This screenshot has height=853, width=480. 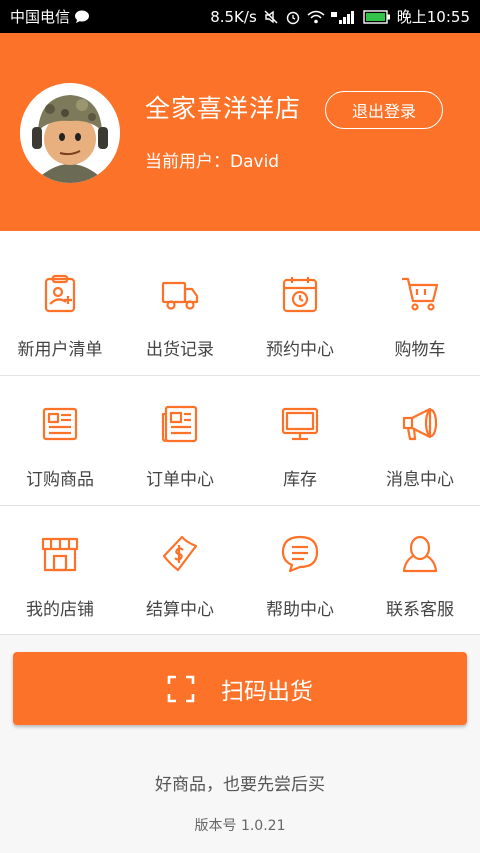 What do you see at coordinates (233, 16) in the screenshot?
I see `network-speed: 8.5K/s` at bounding box center [233, 16].